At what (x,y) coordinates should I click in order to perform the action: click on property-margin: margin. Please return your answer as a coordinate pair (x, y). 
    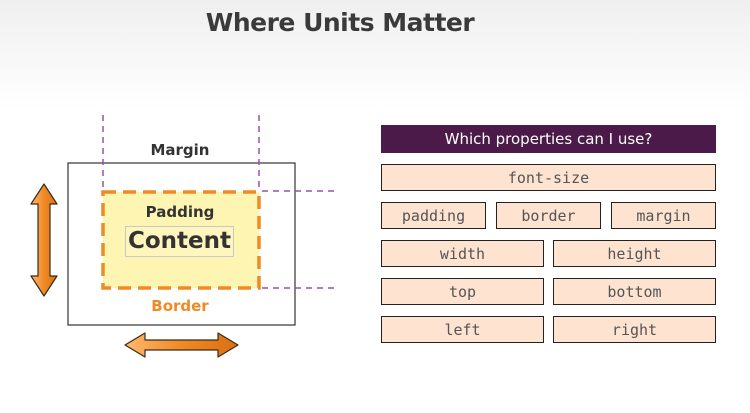
    Looking at the image, I should click on (663, 215).